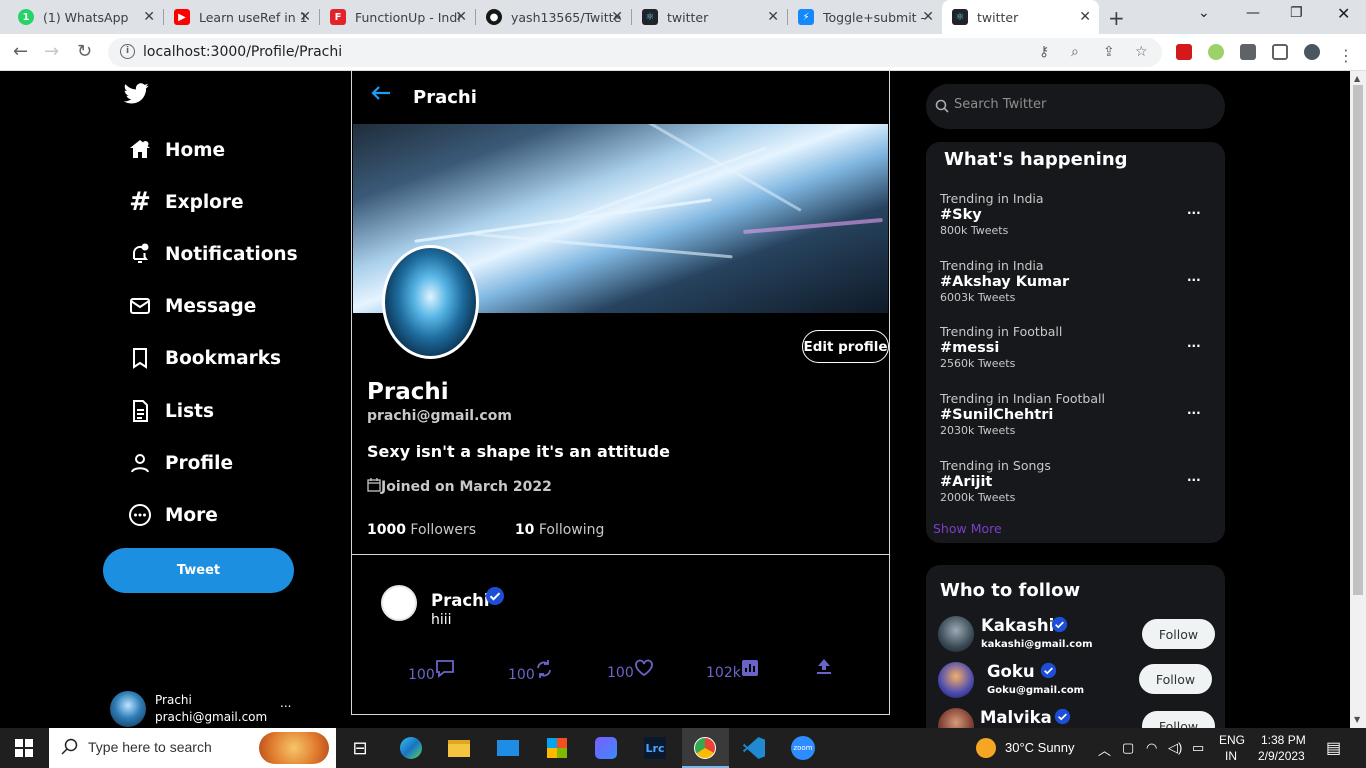 The width and height of the screenshot is (1366, 768). What do you see at coordinates (51, 51) in the screenshot?
I see `forward-icon: →` at bounding box center [51, 51].